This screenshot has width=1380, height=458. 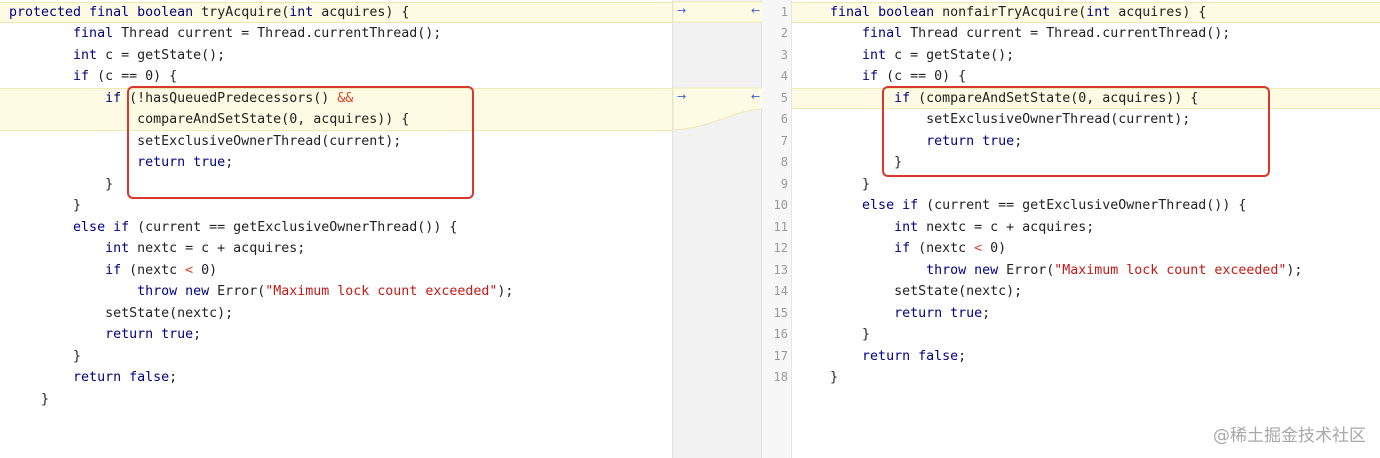 What do you see at coordinates (717, 229) in the screenshot?
I see `diff-gutter: → ← → ←` at bounding box center [717, 229].